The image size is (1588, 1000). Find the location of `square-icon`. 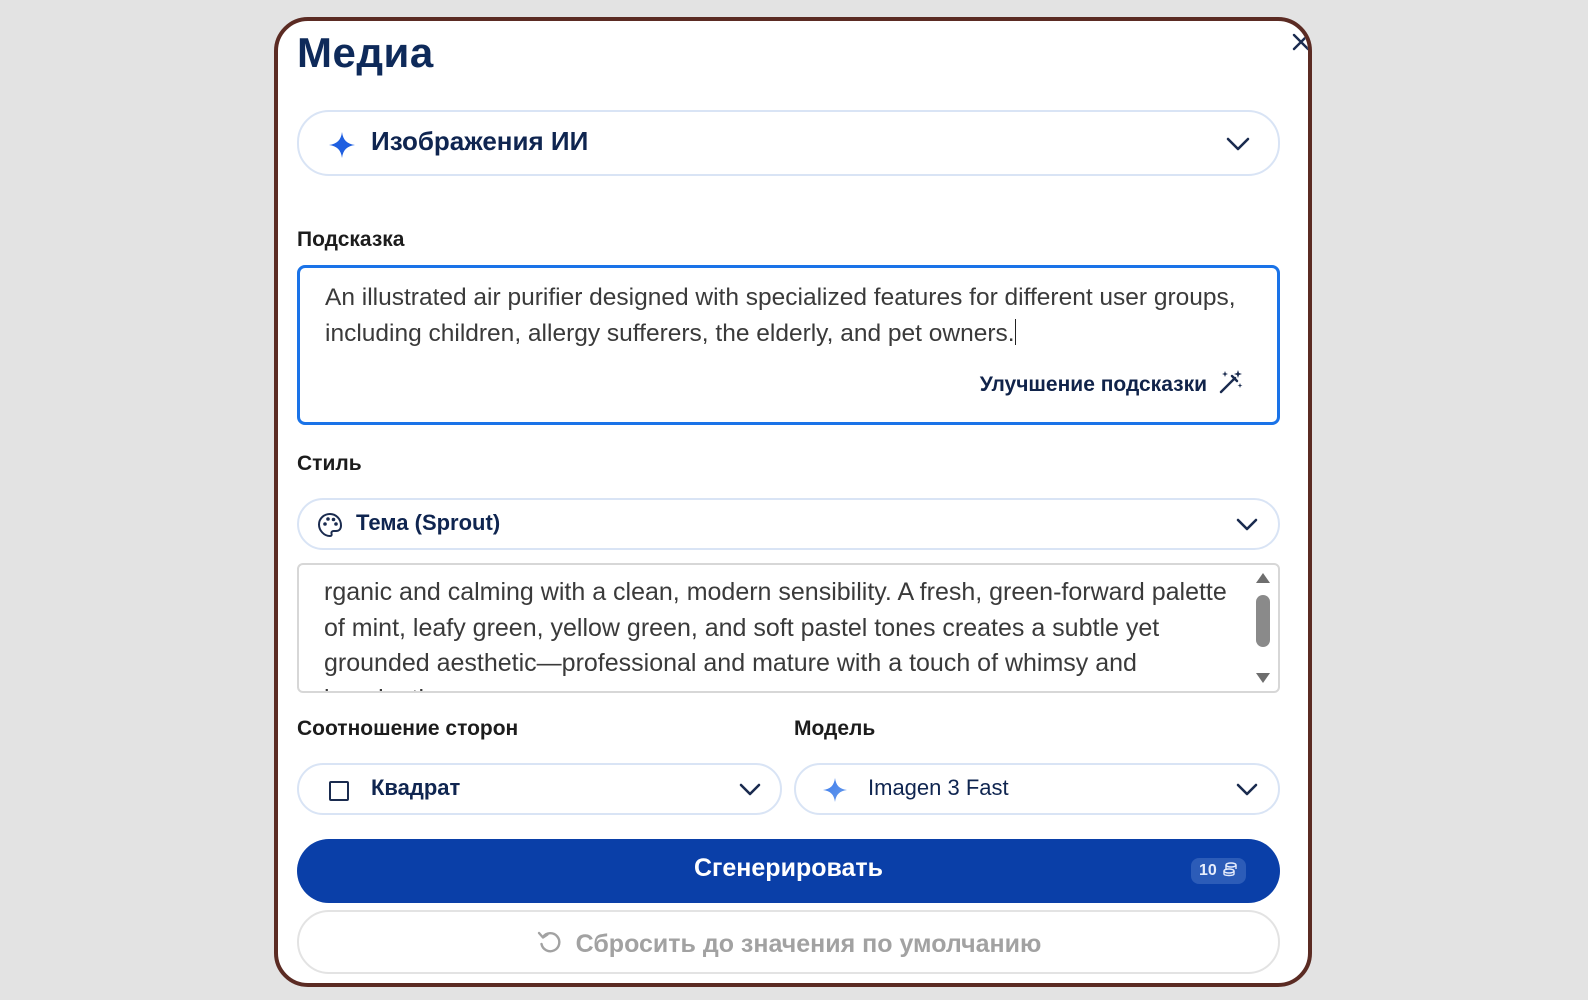

square-icon is located at coordinates (339, 791).